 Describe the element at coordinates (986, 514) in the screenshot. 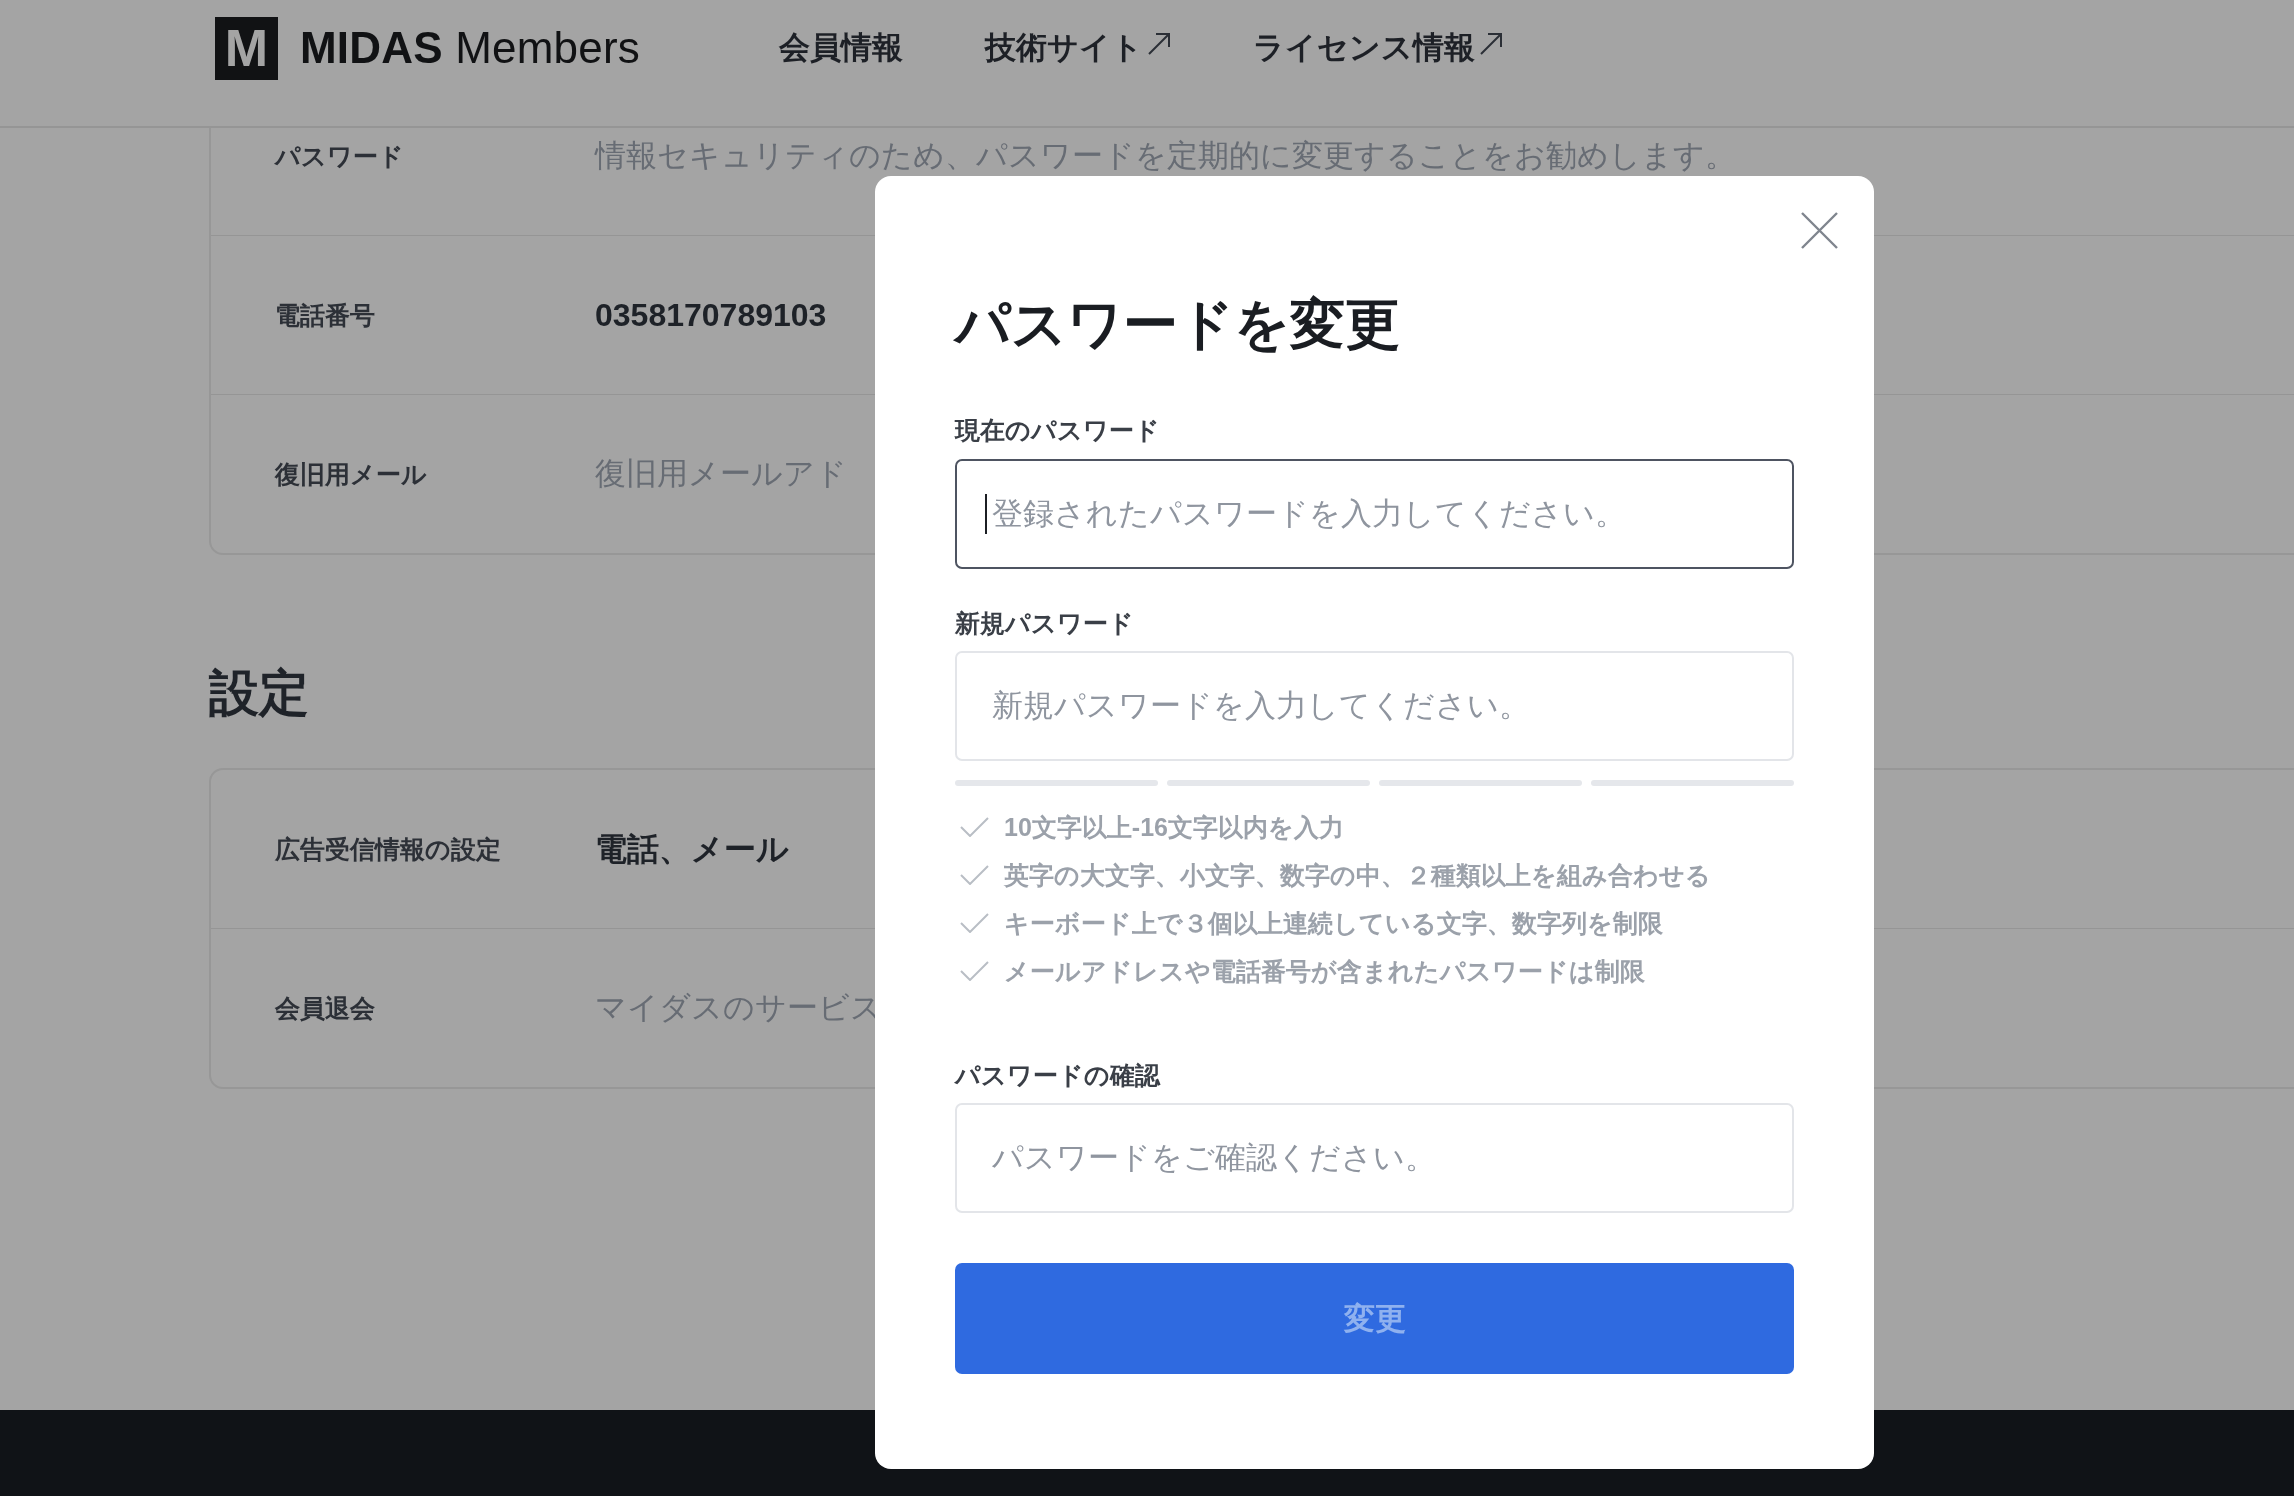

I see `text-cursor-icon` at that location.